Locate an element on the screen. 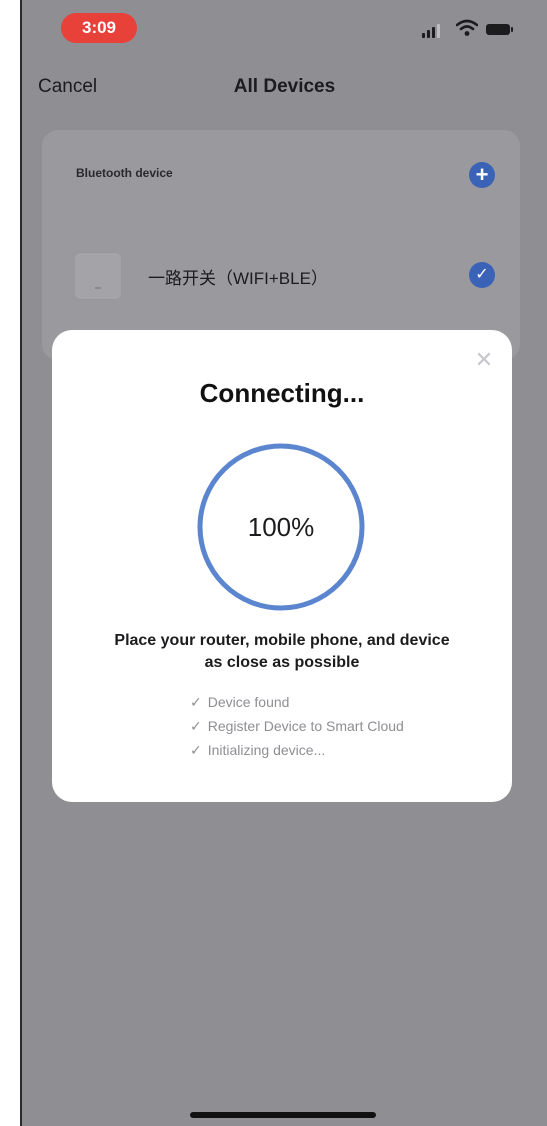 The image size is (547, 1126). home-indicator is located at coordinates (283, 1115).